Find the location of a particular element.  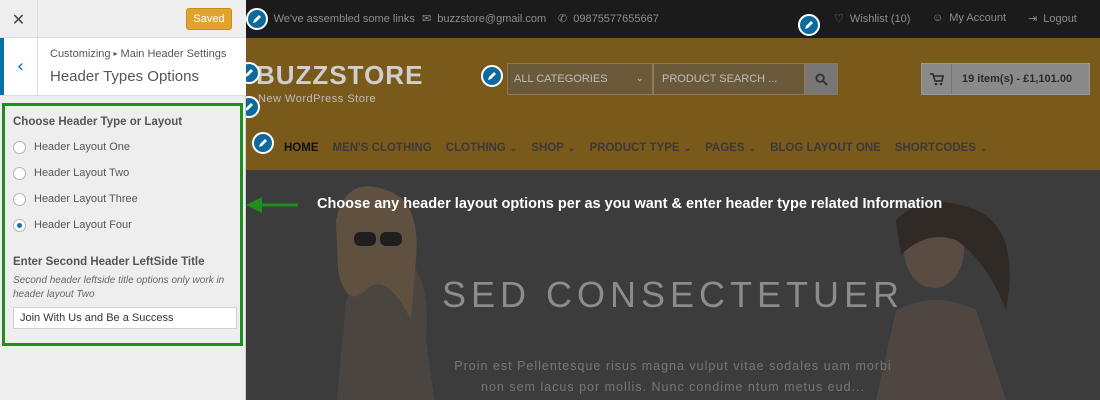

nav-item-shortcodes: SHORTCODES ⌄ is located at coordinates (941, 148).